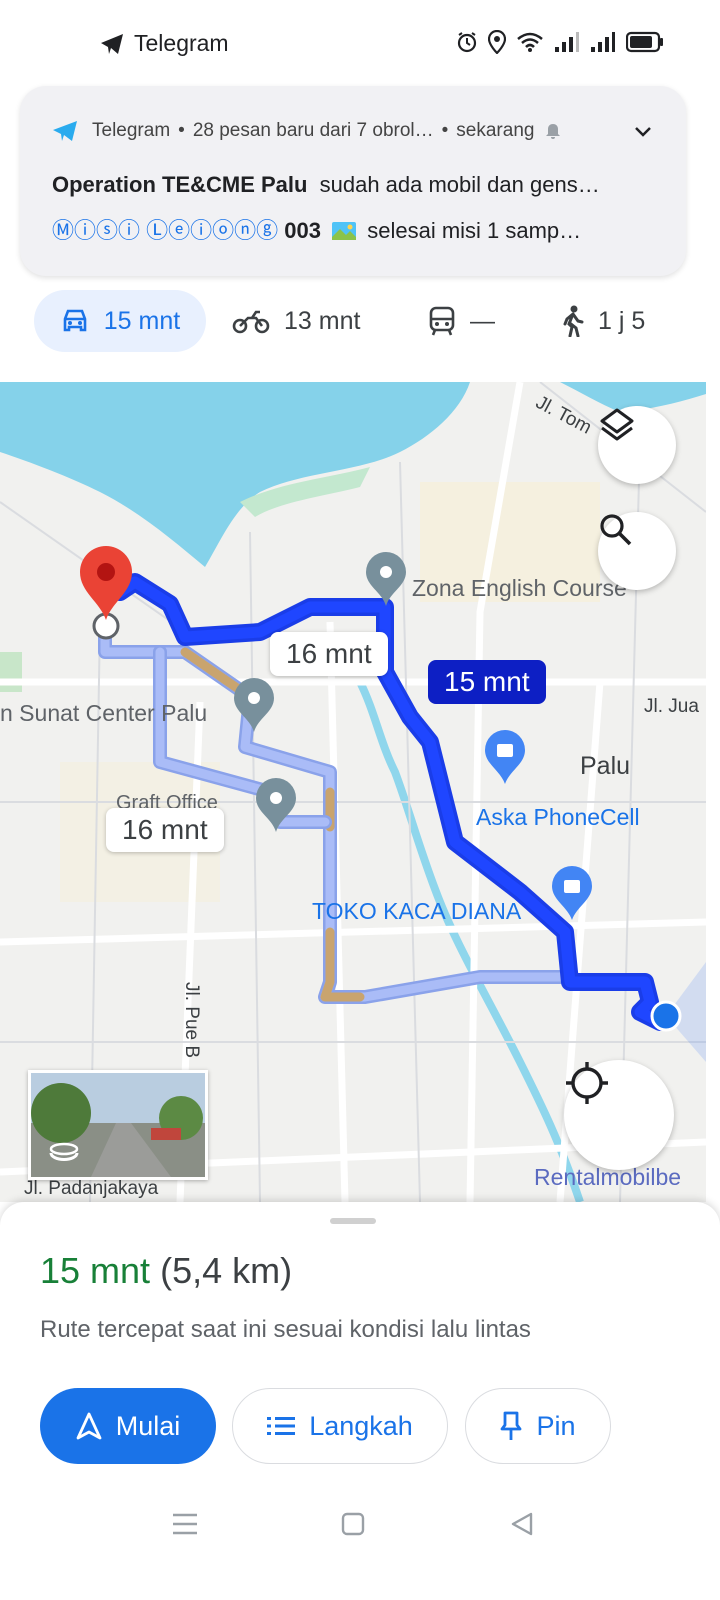 The width and height of the screenshot is (720, 1600). Describe the element at coordinates (467, 42) in the screenshot. I see `alarm-icon` at that location.